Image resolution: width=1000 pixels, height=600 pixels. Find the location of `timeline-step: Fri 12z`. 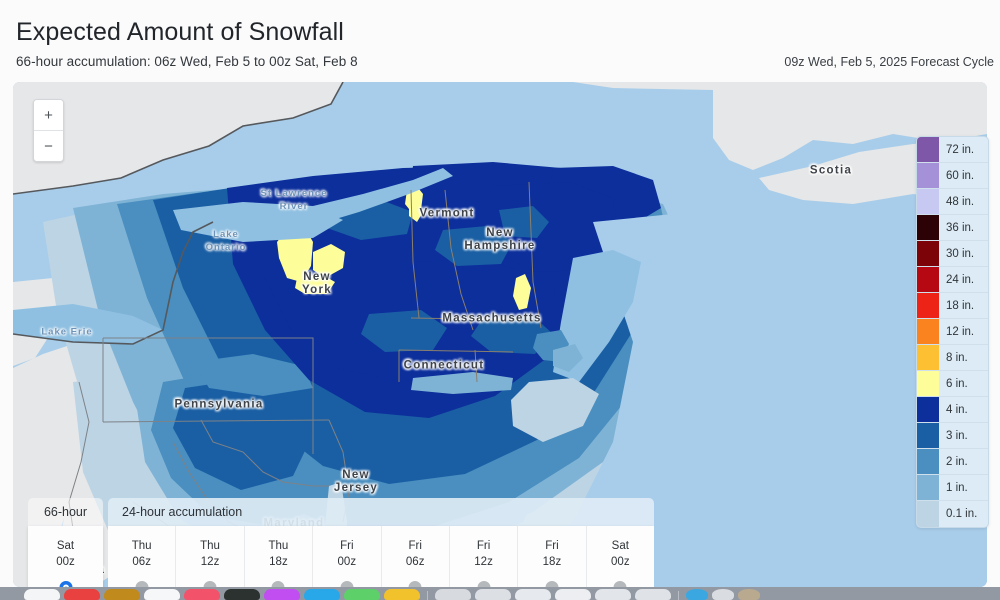

timeline-step: Fri 12z is located at coordinates (484, 557).